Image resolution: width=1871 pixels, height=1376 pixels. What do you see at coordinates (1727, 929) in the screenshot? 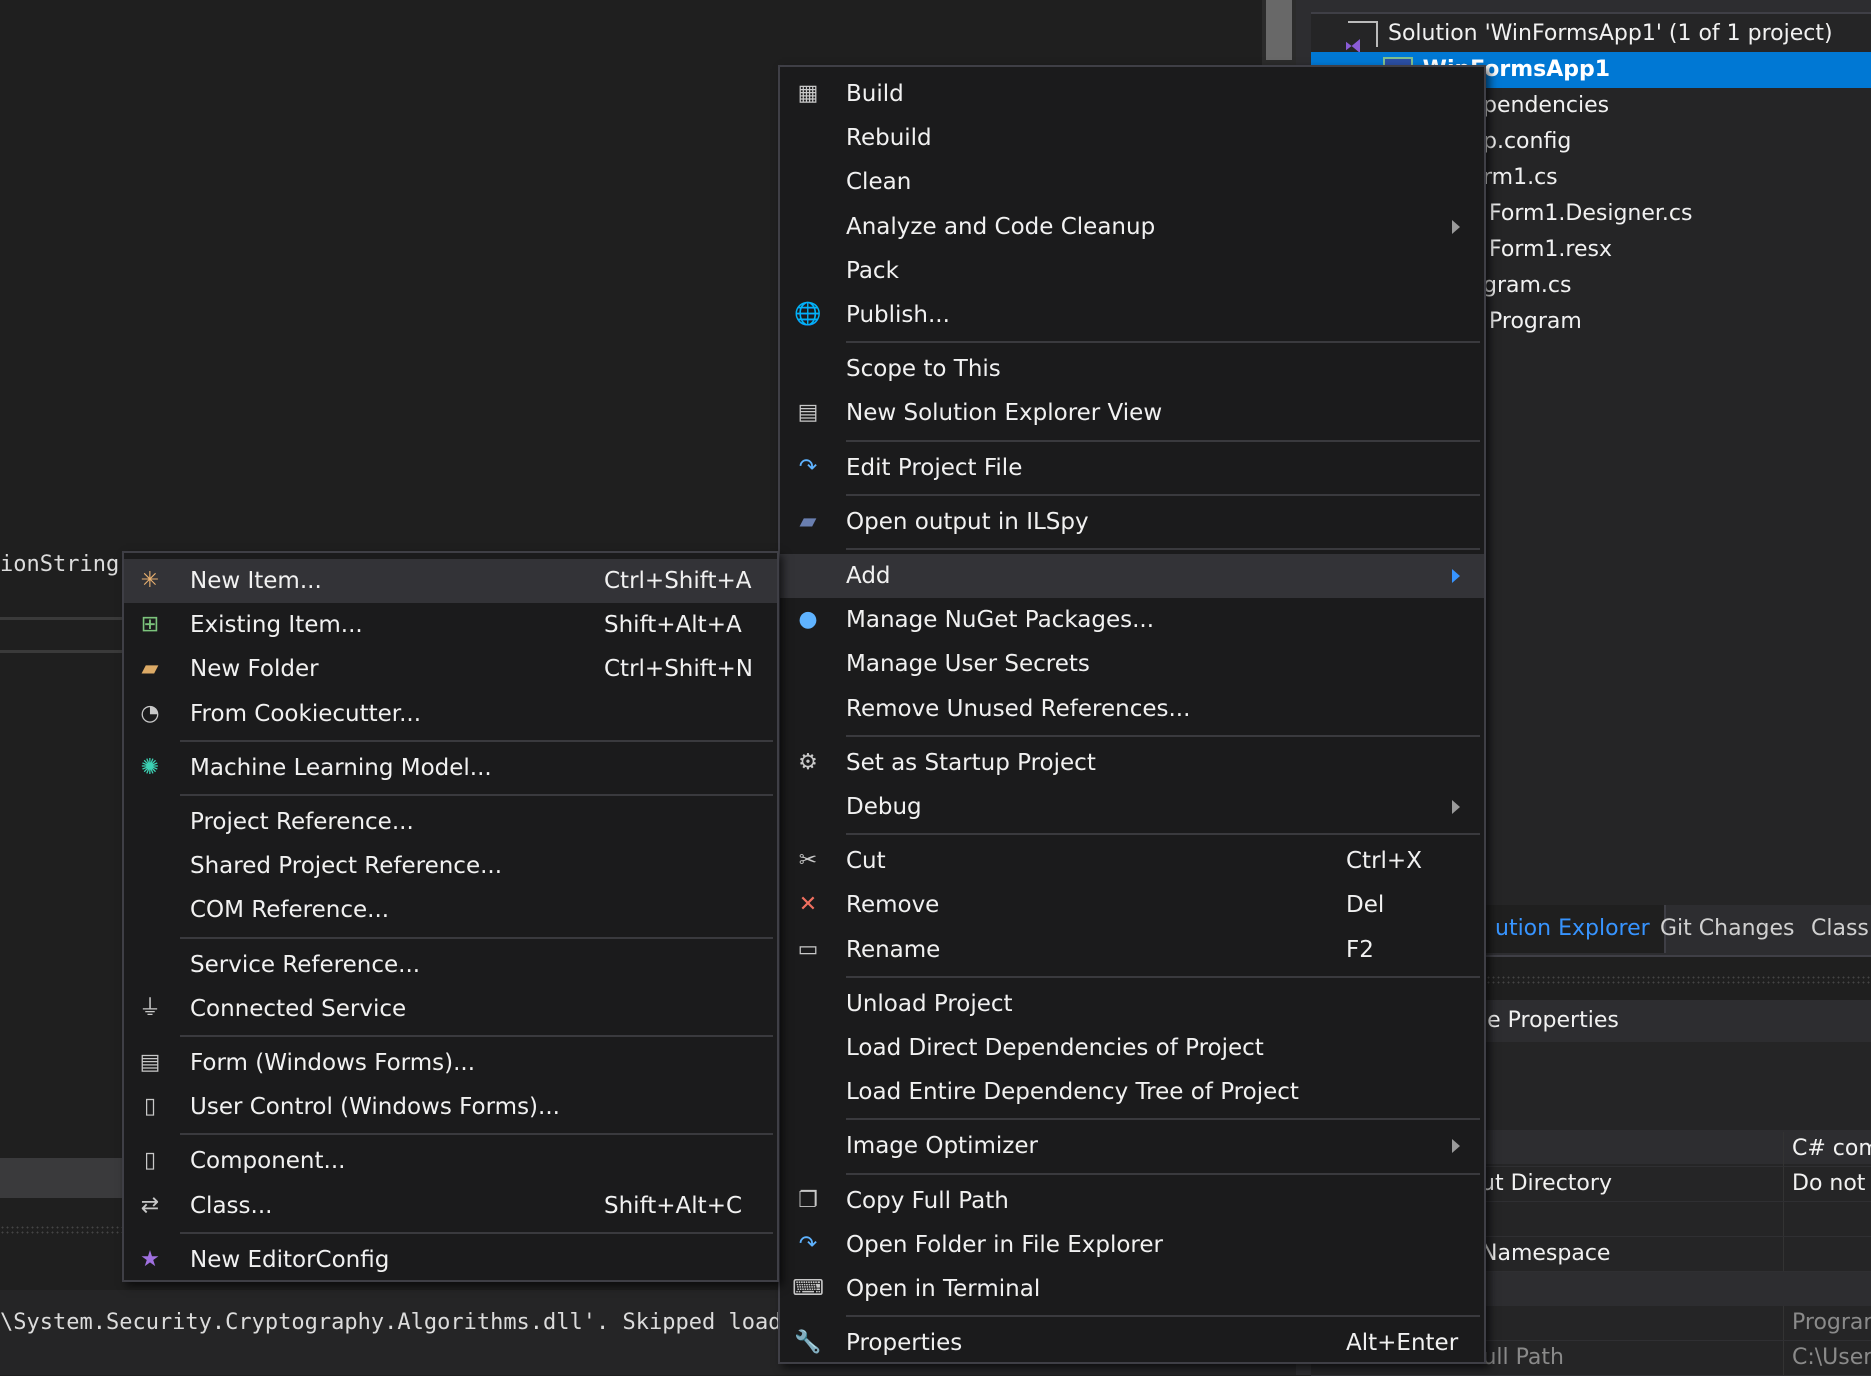
I see `tab-git-changes: Git Changes` at bounding box center [1727, 929].